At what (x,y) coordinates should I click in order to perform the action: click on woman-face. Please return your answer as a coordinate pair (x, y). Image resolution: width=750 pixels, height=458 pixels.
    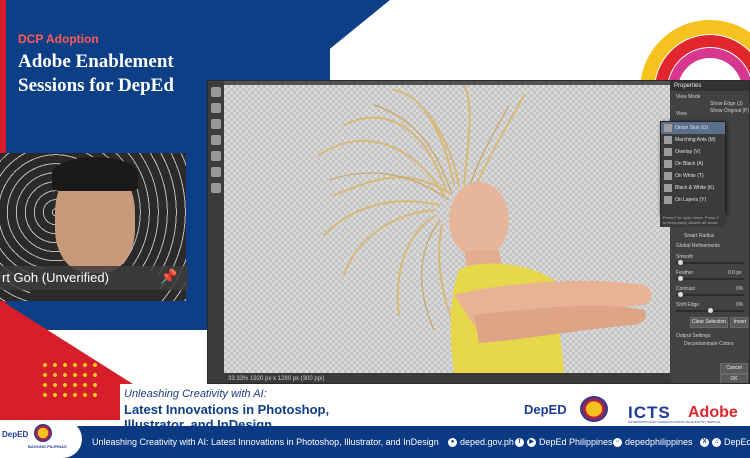
    Looking at the image, I should click on (479, 220).